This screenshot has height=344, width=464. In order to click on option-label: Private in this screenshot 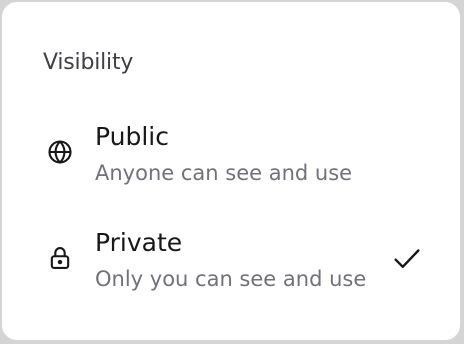, I will do `click(139, 242)`.